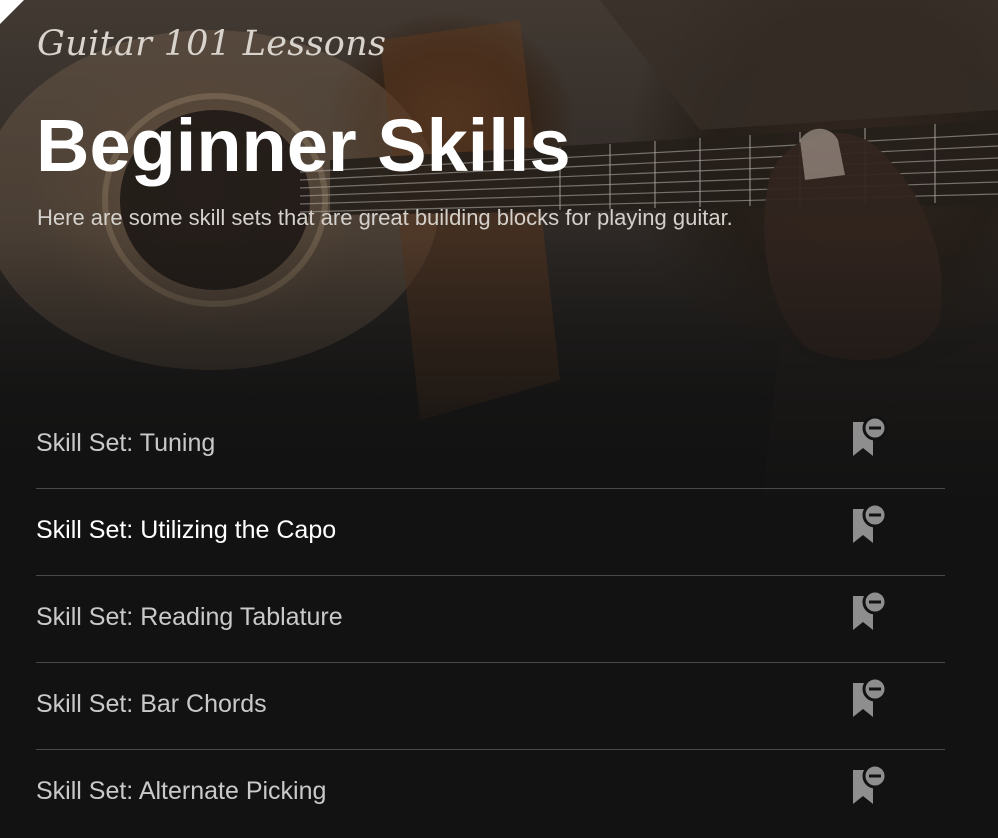 This screenshot has height=838, width=998. Describe the element at coordinates (490, 445) in the screenshot. I see `skill-set-item: Skill Set: Tuning` at that location.